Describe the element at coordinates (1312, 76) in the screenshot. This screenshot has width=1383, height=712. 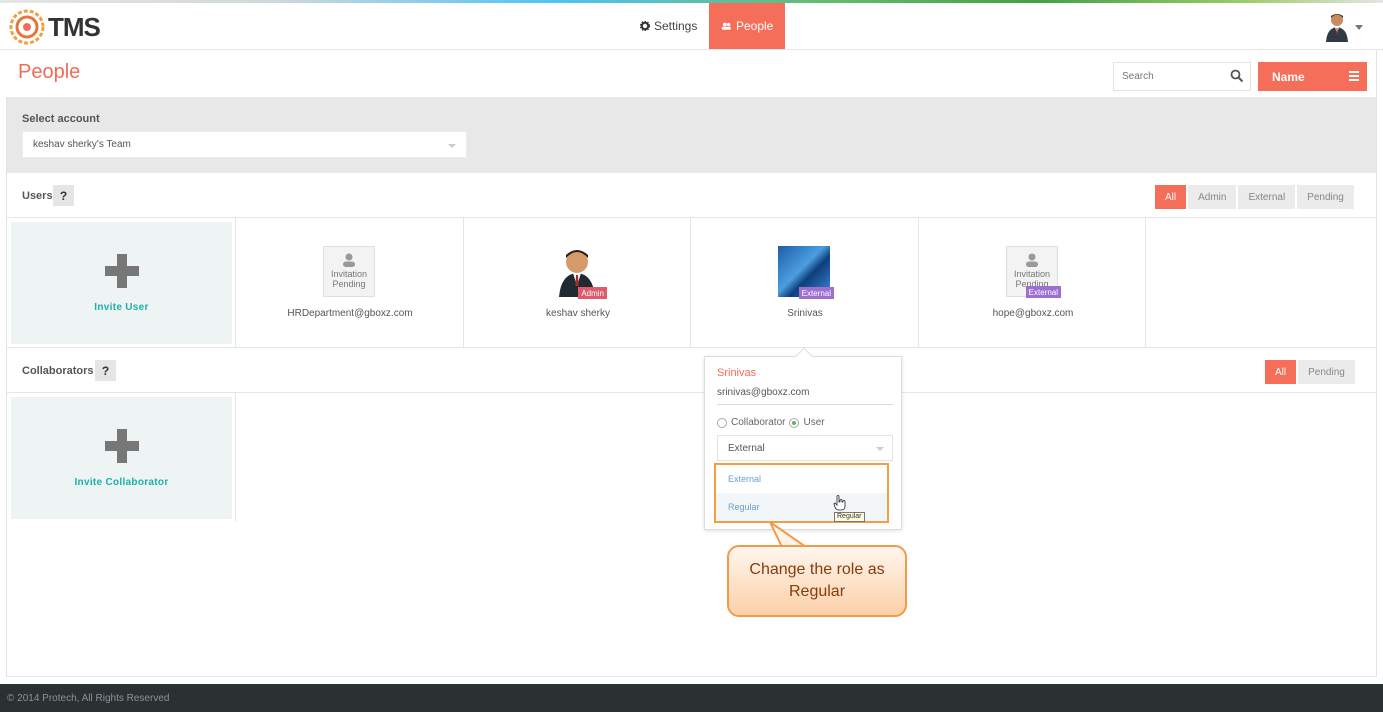
I see `sort-name-button: Name` at that location.